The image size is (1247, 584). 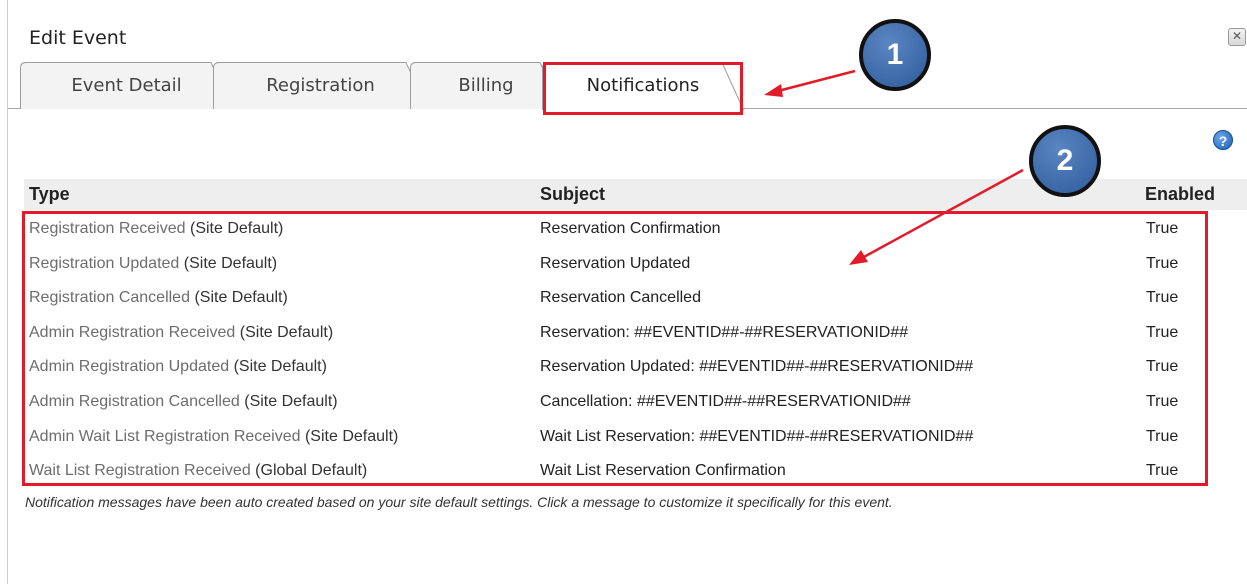 I want to click on dialog-title: Edit Event, so click(x=78, y=38).